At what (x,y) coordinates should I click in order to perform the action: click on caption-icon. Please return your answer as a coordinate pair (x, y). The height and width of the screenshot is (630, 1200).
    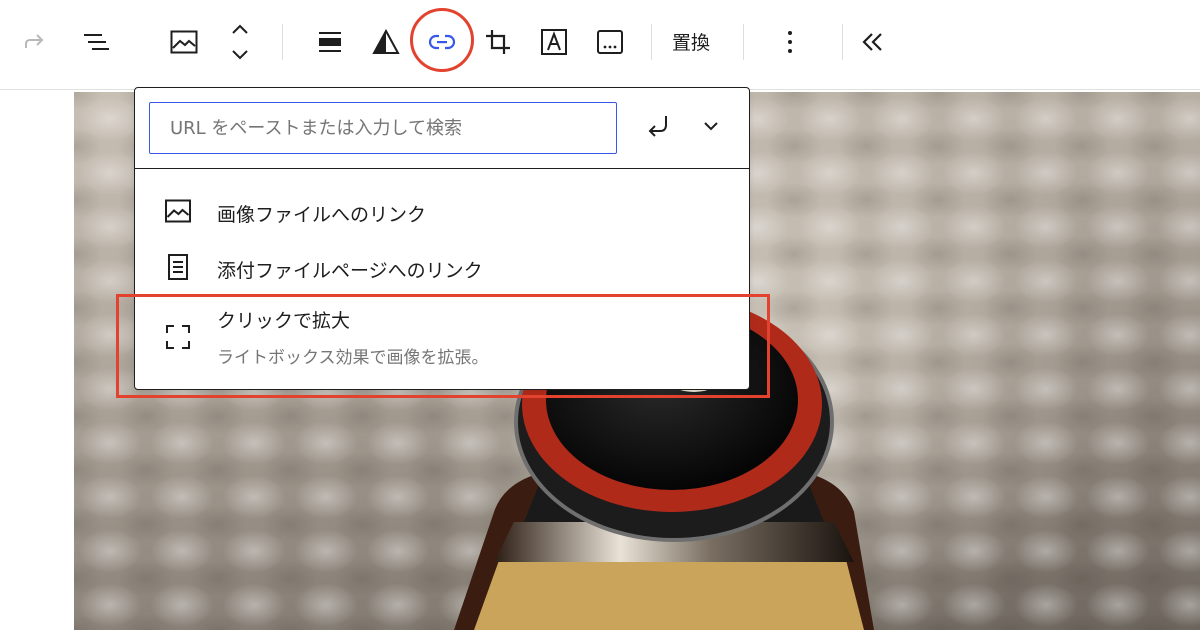
    Looking at the image, I should click on (610, 42).